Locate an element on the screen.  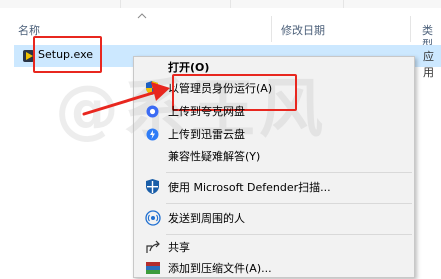
file-type: 应用 is located at coordinates (428, 64).